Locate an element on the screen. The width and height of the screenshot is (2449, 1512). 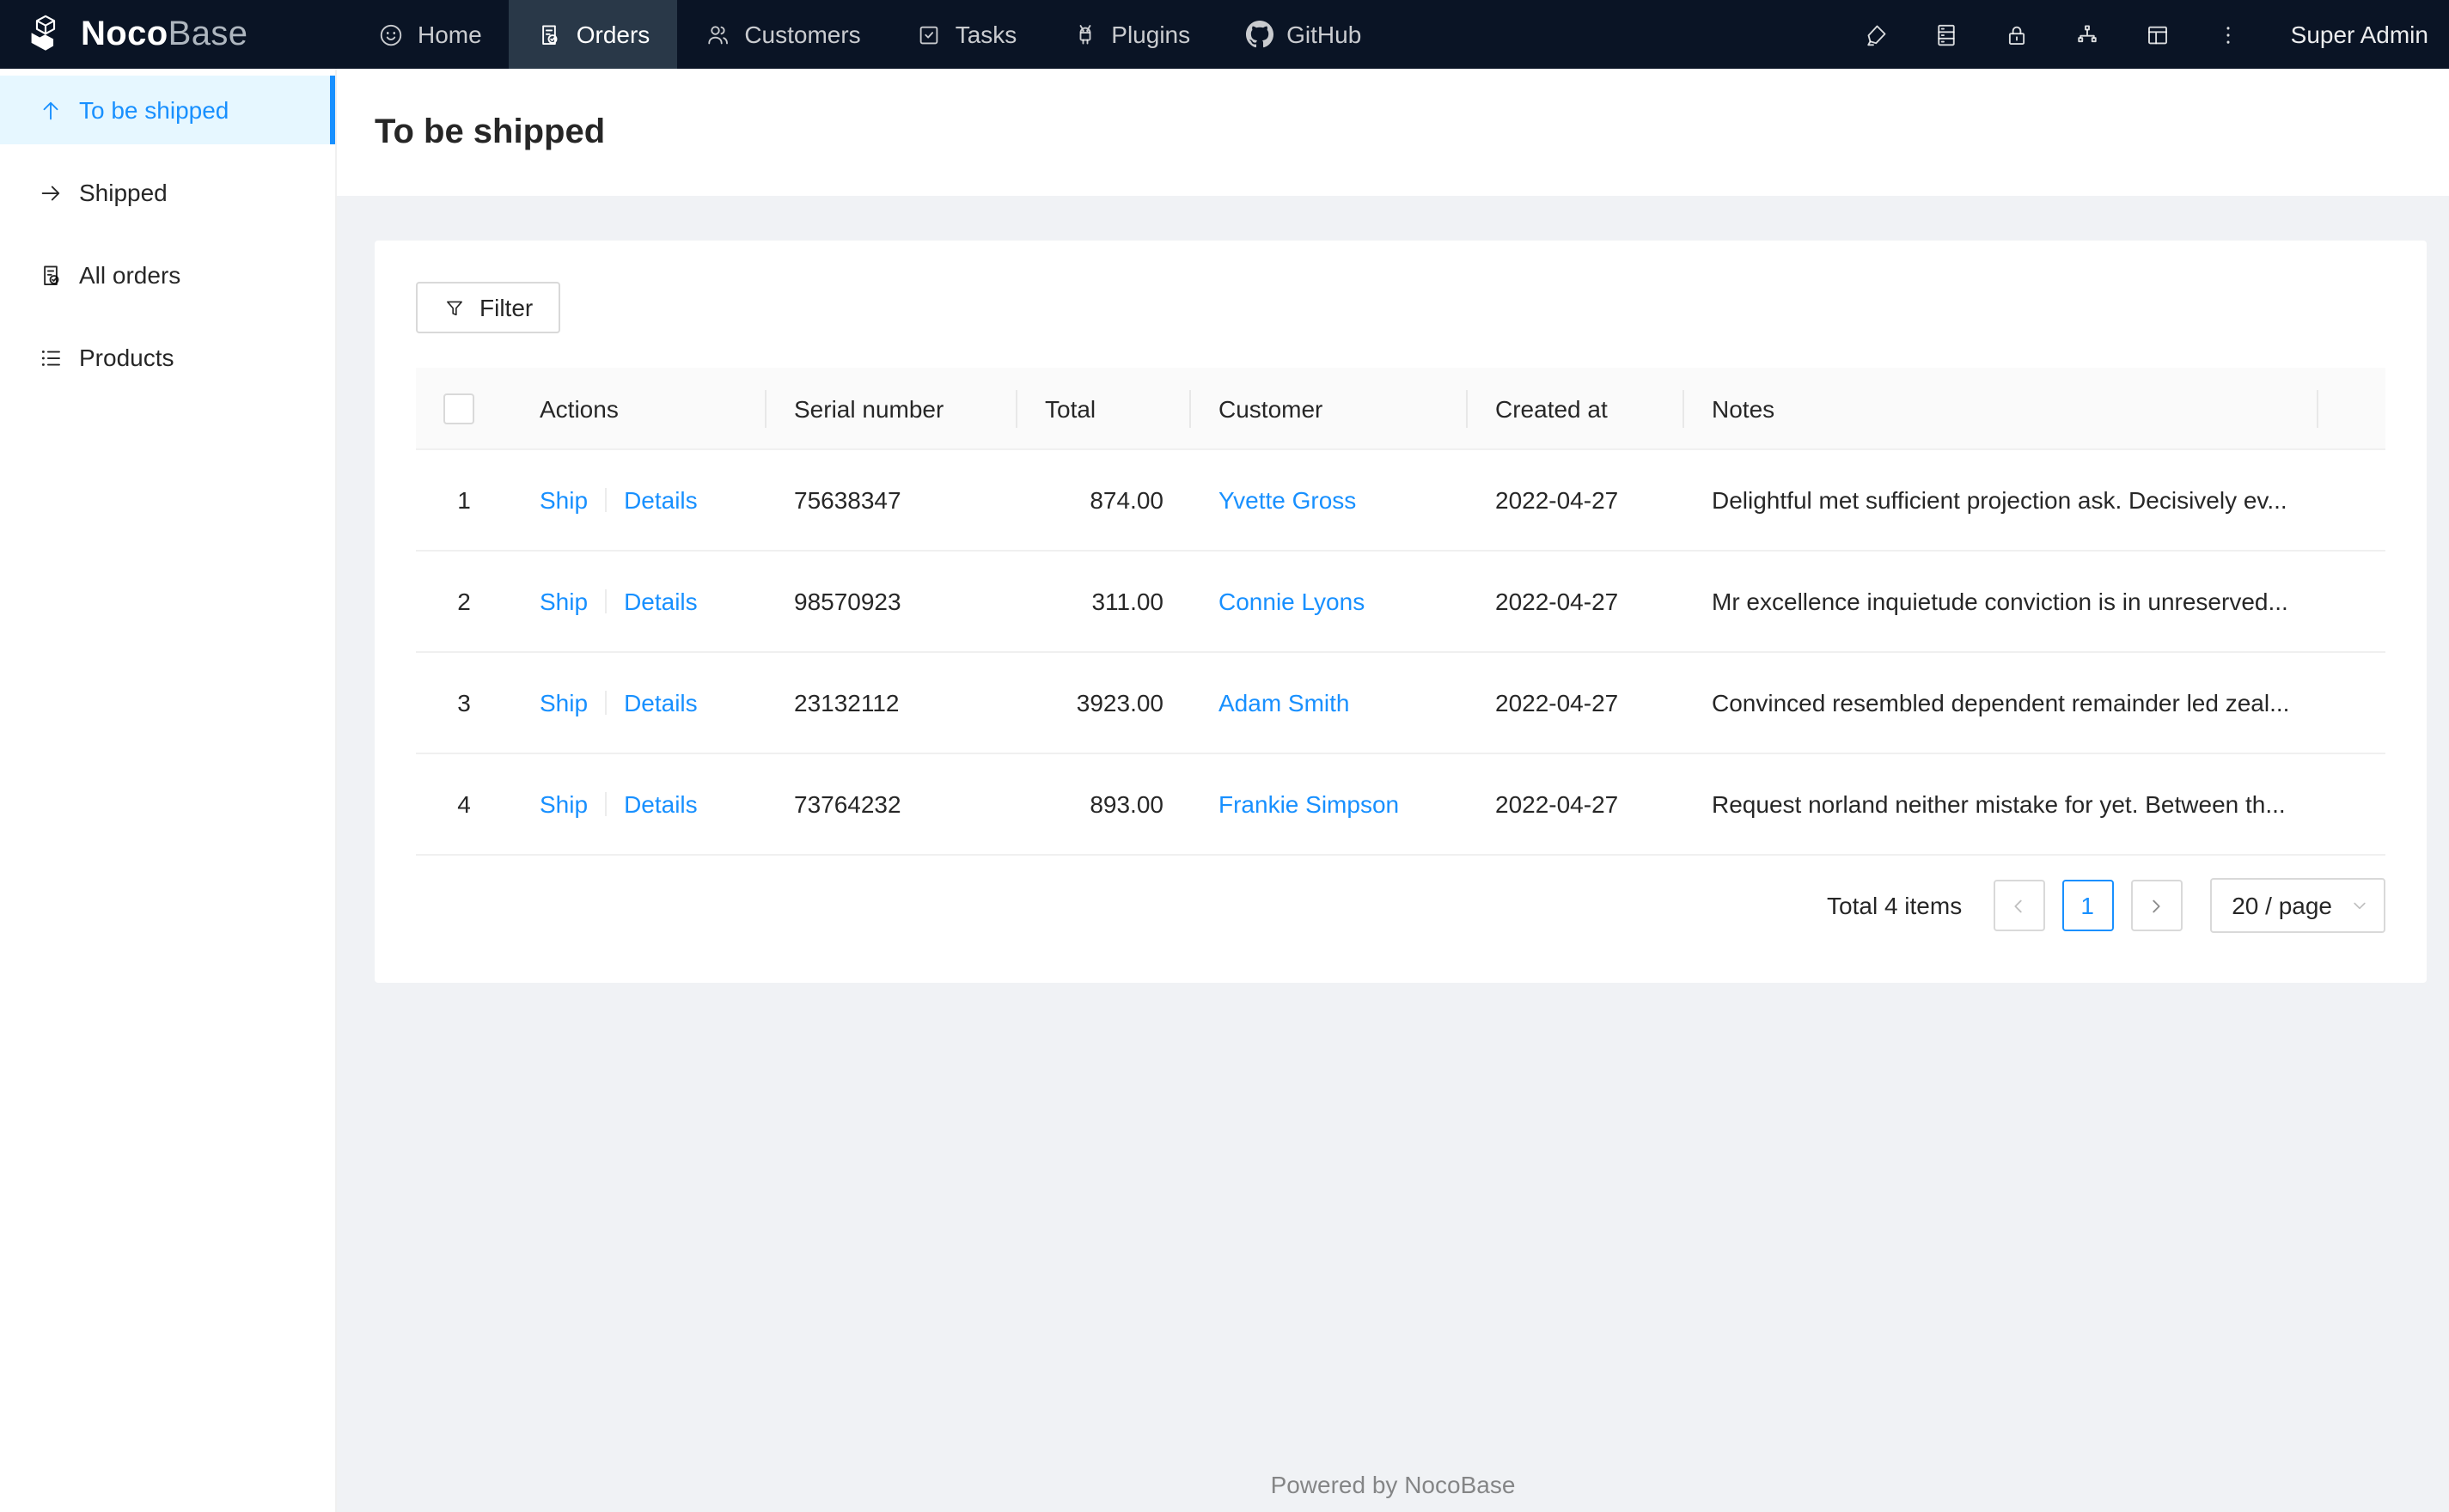
column-header-spacer is located at coordinates (2351, 409).